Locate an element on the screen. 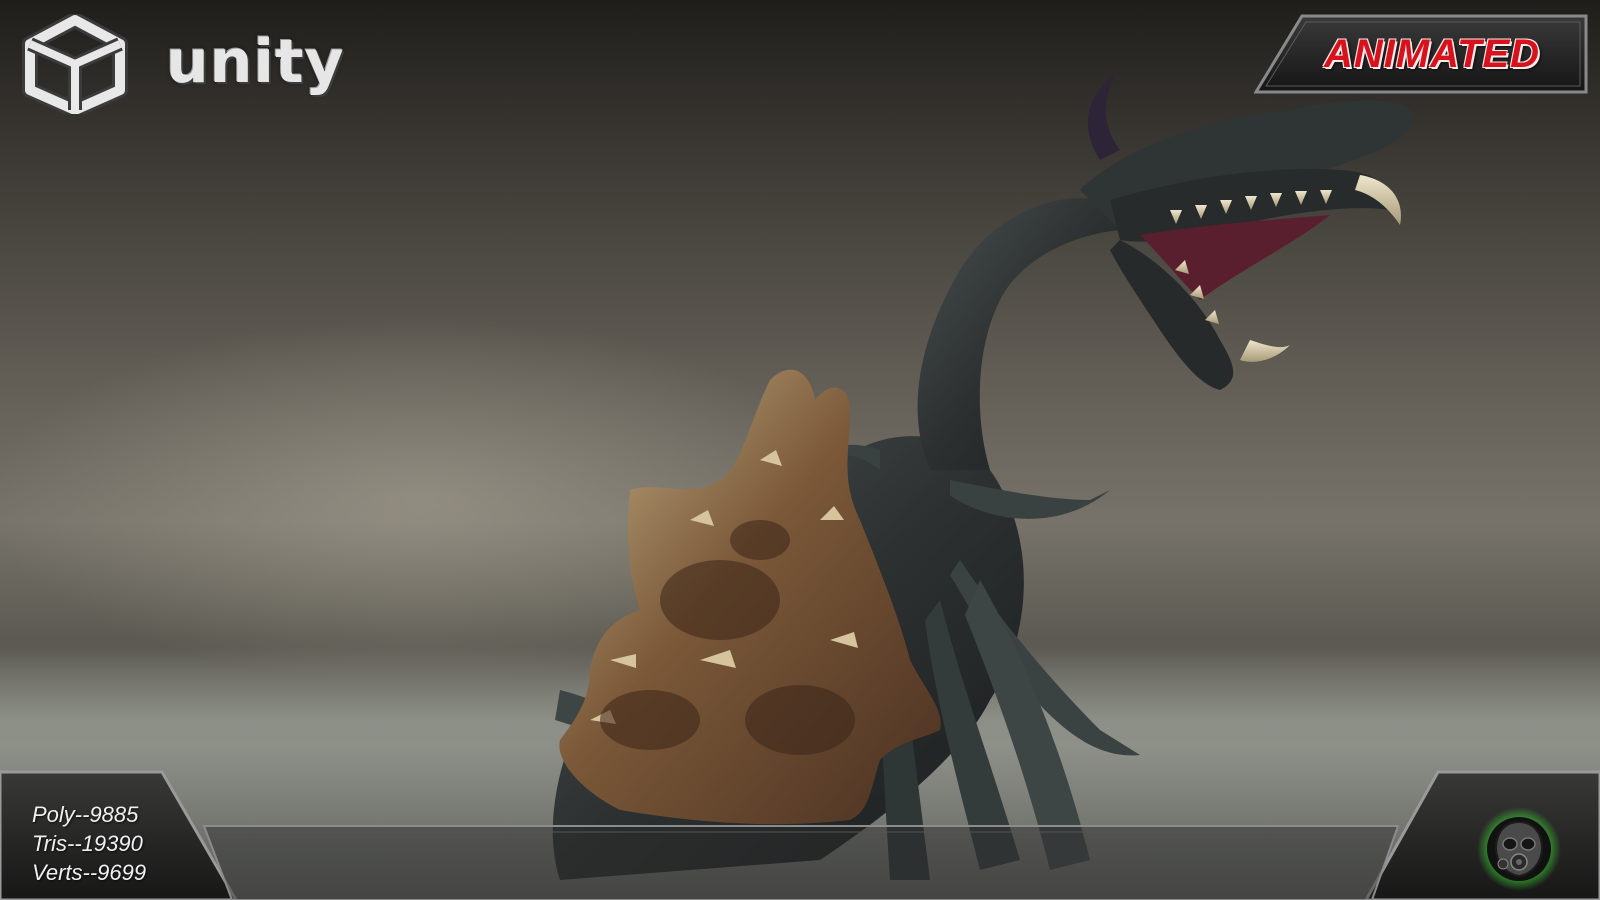 The image size is (1600, 900). unity-logo: unity is located at coordinates (182, 64).